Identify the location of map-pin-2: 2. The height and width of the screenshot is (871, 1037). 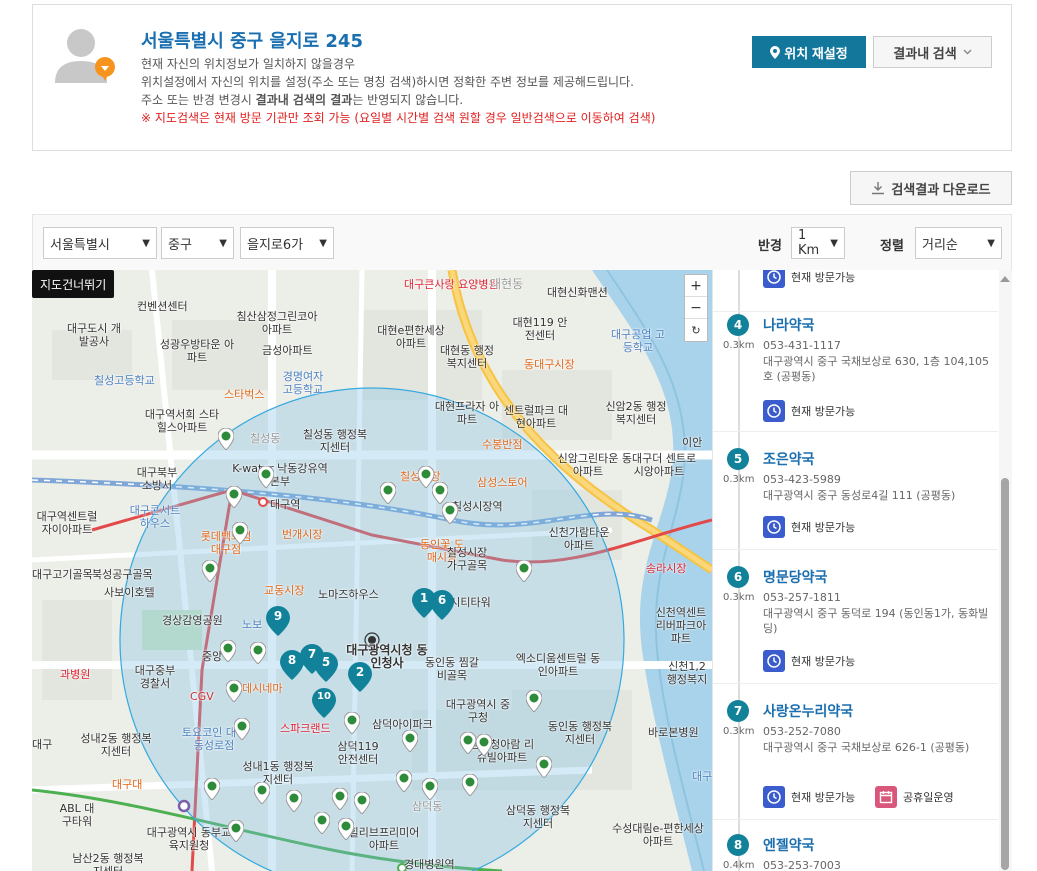
(360, 677).